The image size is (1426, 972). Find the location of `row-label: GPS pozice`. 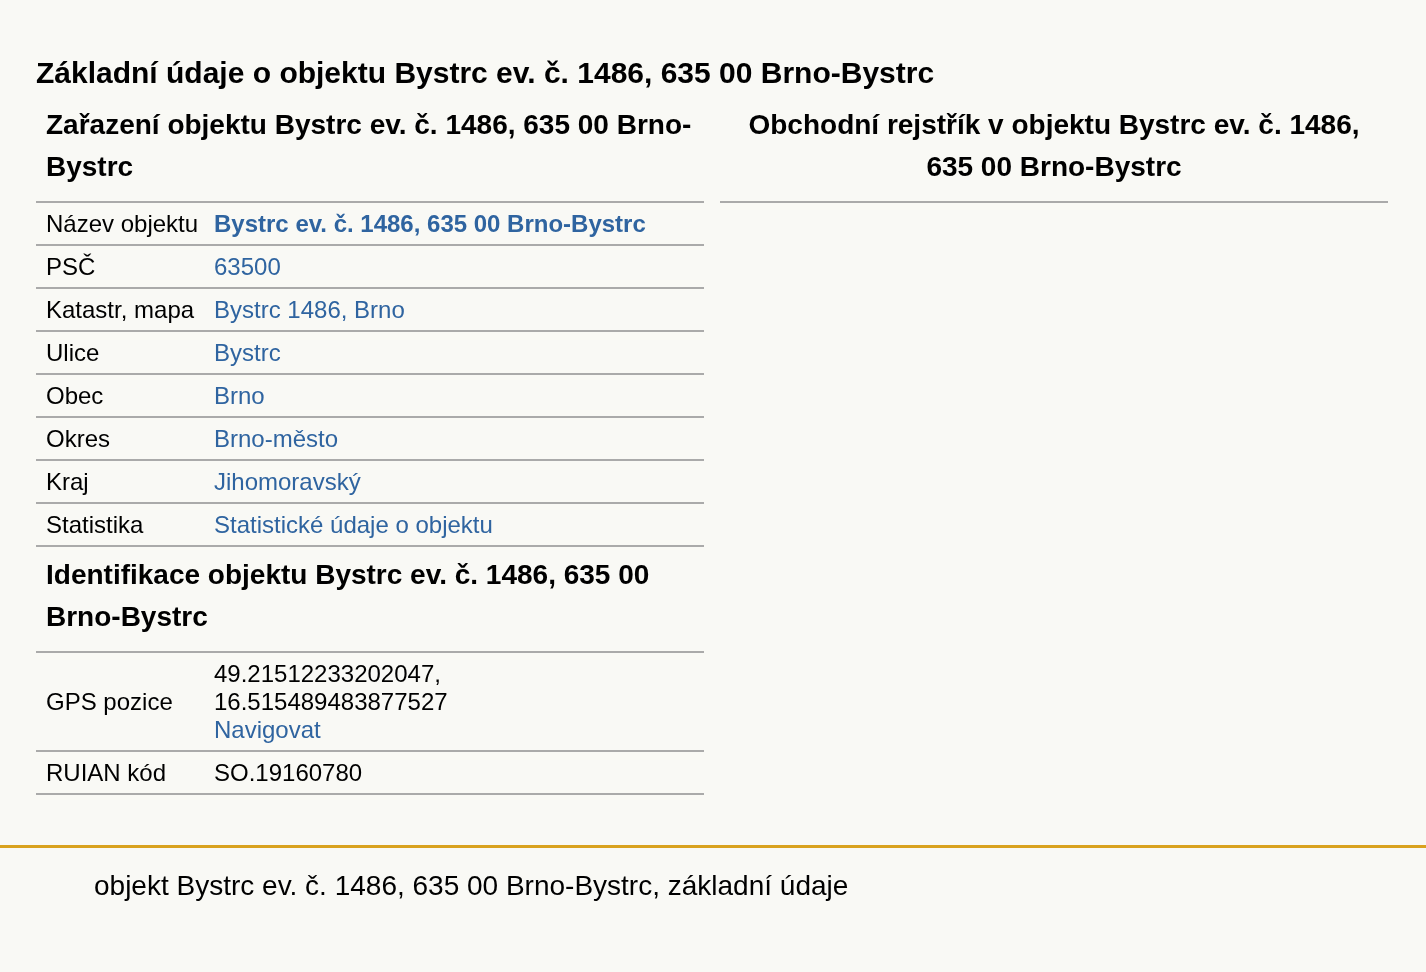

row-label: GPS pozice is located at coordinates (125, 702).